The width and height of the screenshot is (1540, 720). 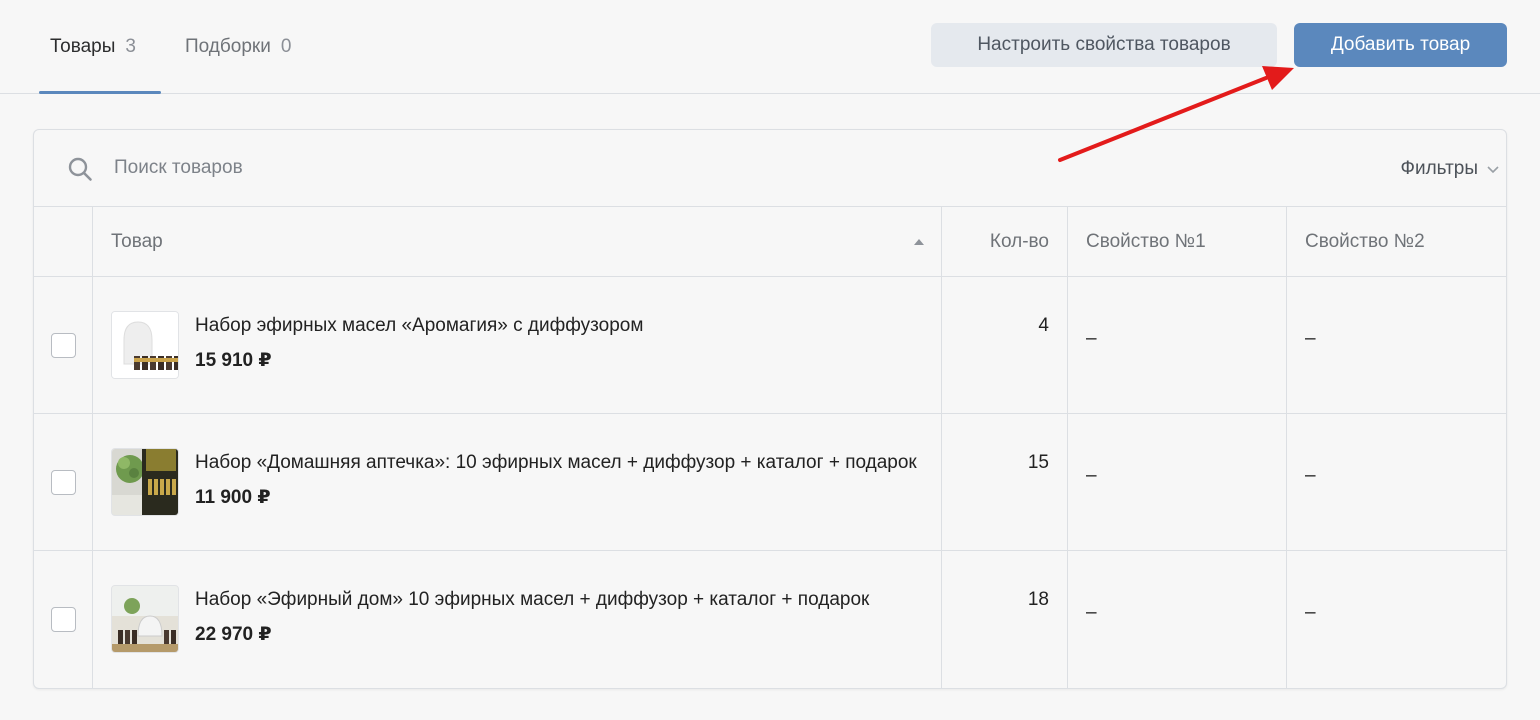 I want to click on chevron-down-icon, so click(x=1493, y=169).